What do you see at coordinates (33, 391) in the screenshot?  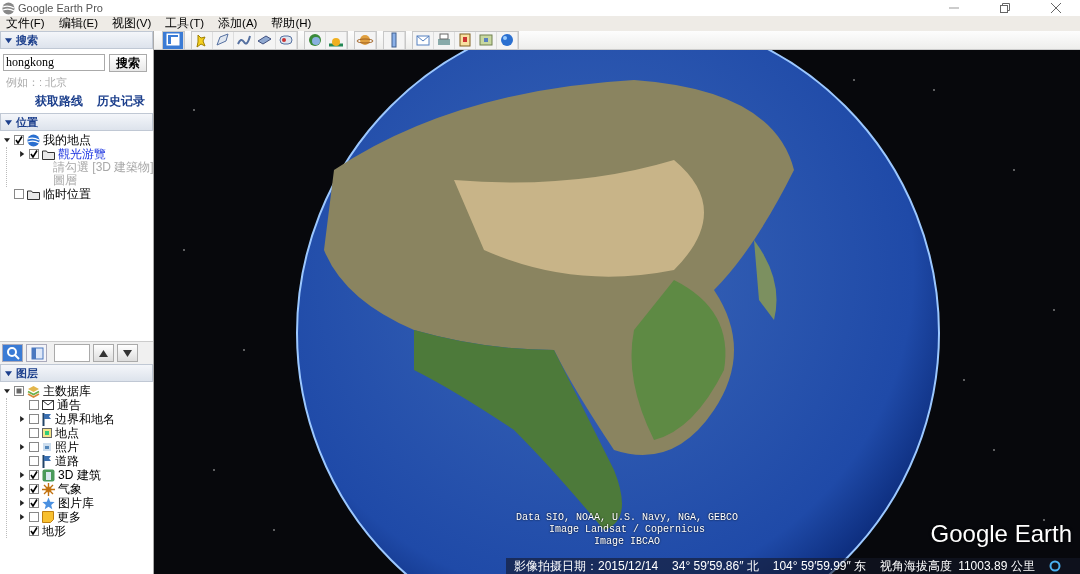 I see `layers-stack-icon` at bounding box center [33, 391].